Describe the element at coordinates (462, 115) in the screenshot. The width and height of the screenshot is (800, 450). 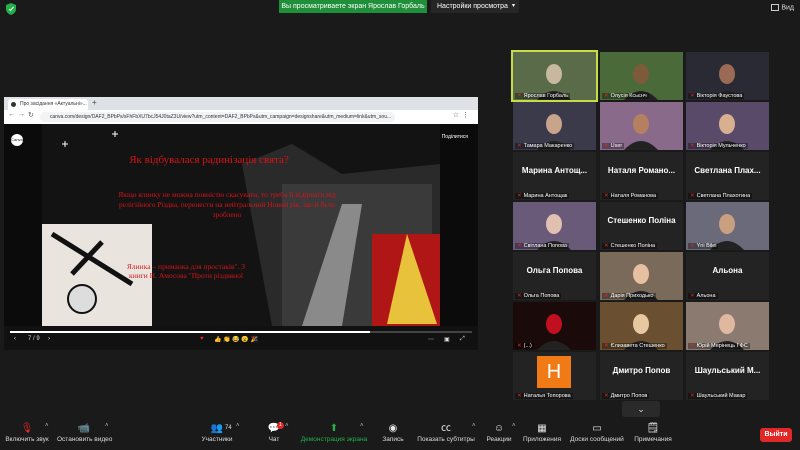
I see `browser-action-icons: ☆⋮` at that location.